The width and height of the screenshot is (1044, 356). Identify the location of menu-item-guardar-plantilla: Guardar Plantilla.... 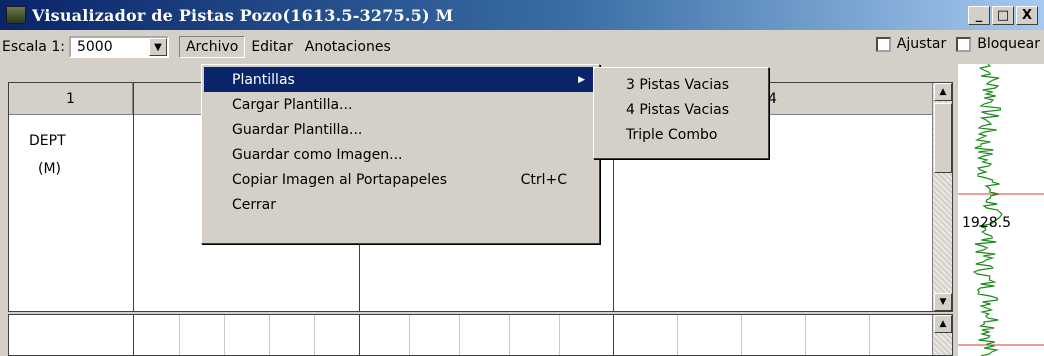
(400, 129).